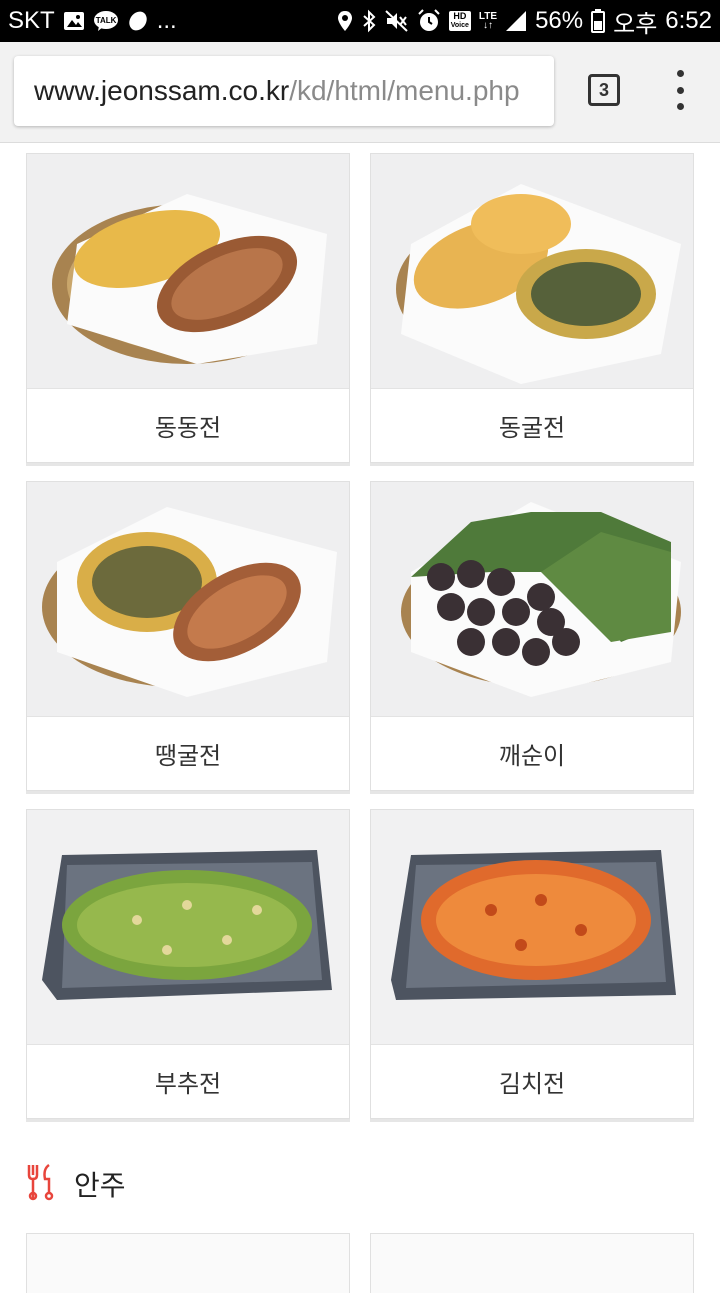 This screenshot has height=1293, width=720. I want to click on url-path: /kd/html/menu.php, so click(404, 90).